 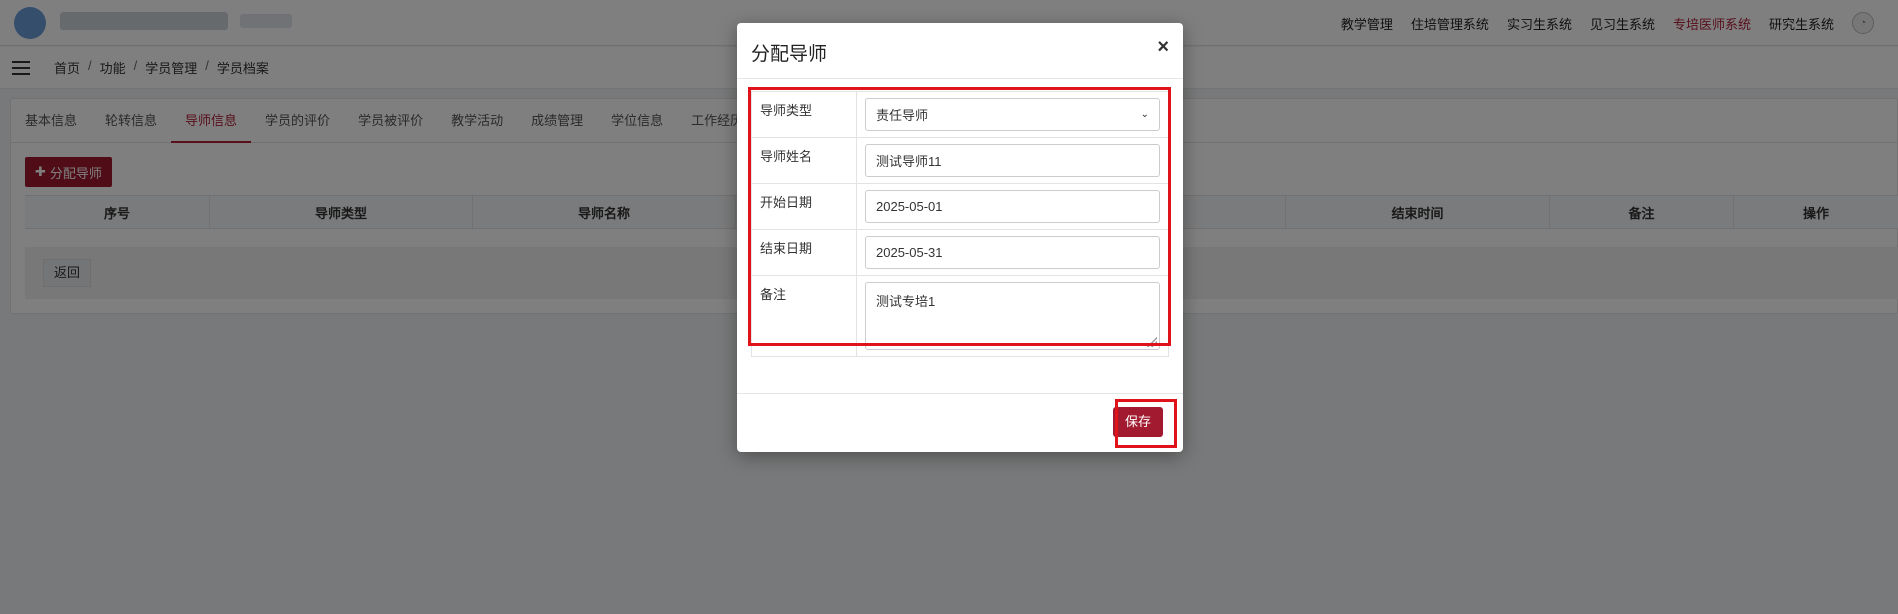 What do you see at coordinates (1152, 342) in the screenshot?
I see `resize-handle-icon` at bounding box center [1152, 342].